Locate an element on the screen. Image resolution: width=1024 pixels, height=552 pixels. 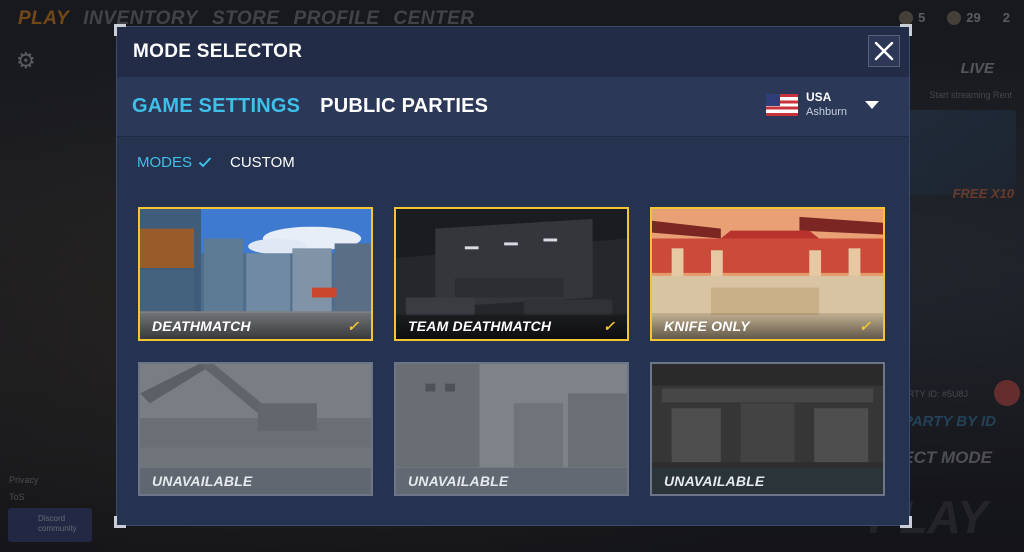
mode-card-knife-only: KNIFE ONLY ✓ is located at coordinates (767, 274).